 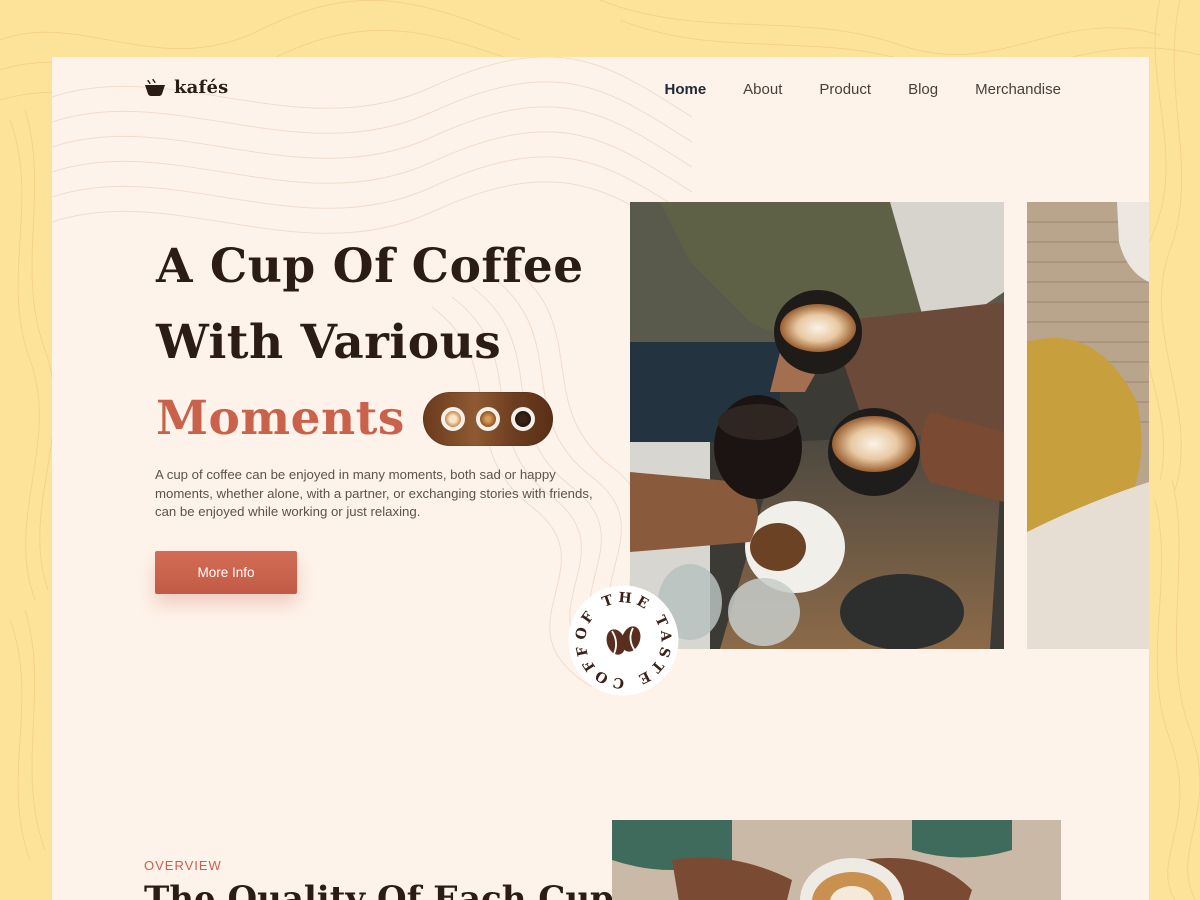 I want to click on main-navigation: Home About Product Blog Merchandise, so click(x=862, y=89).